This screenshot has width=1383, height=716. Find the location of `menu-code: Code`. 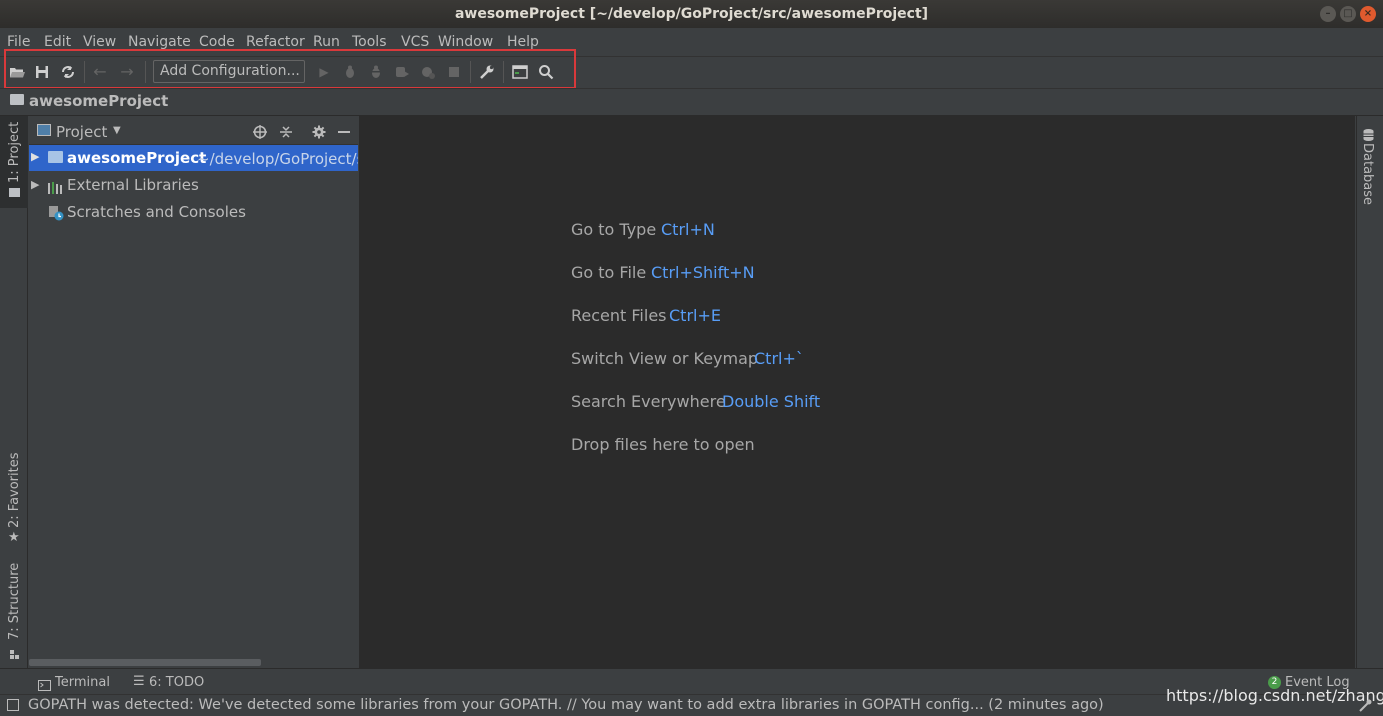

menu-code: Code is located at coordinates (217, 42).